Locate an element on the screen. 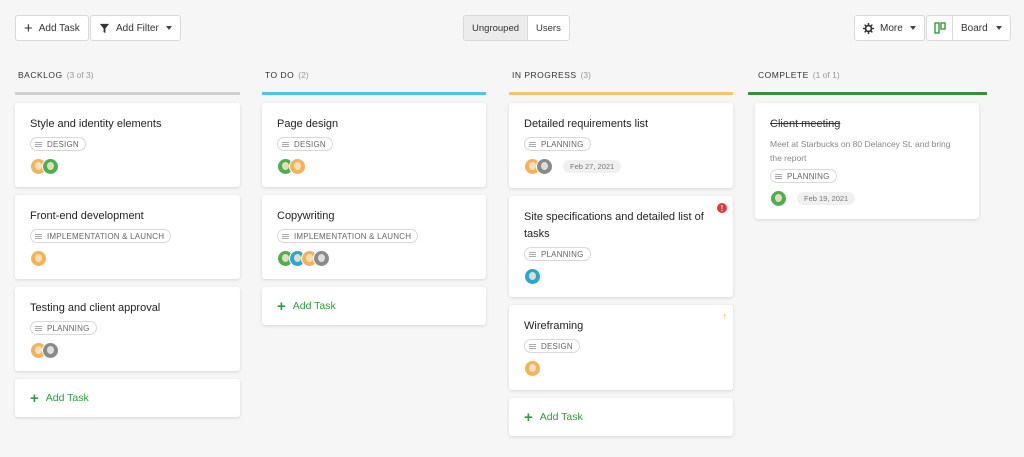 This screenshot has width=1024, height=457. due-date-badge: Feb 19, 2021 is located at coordinates (826, 198).